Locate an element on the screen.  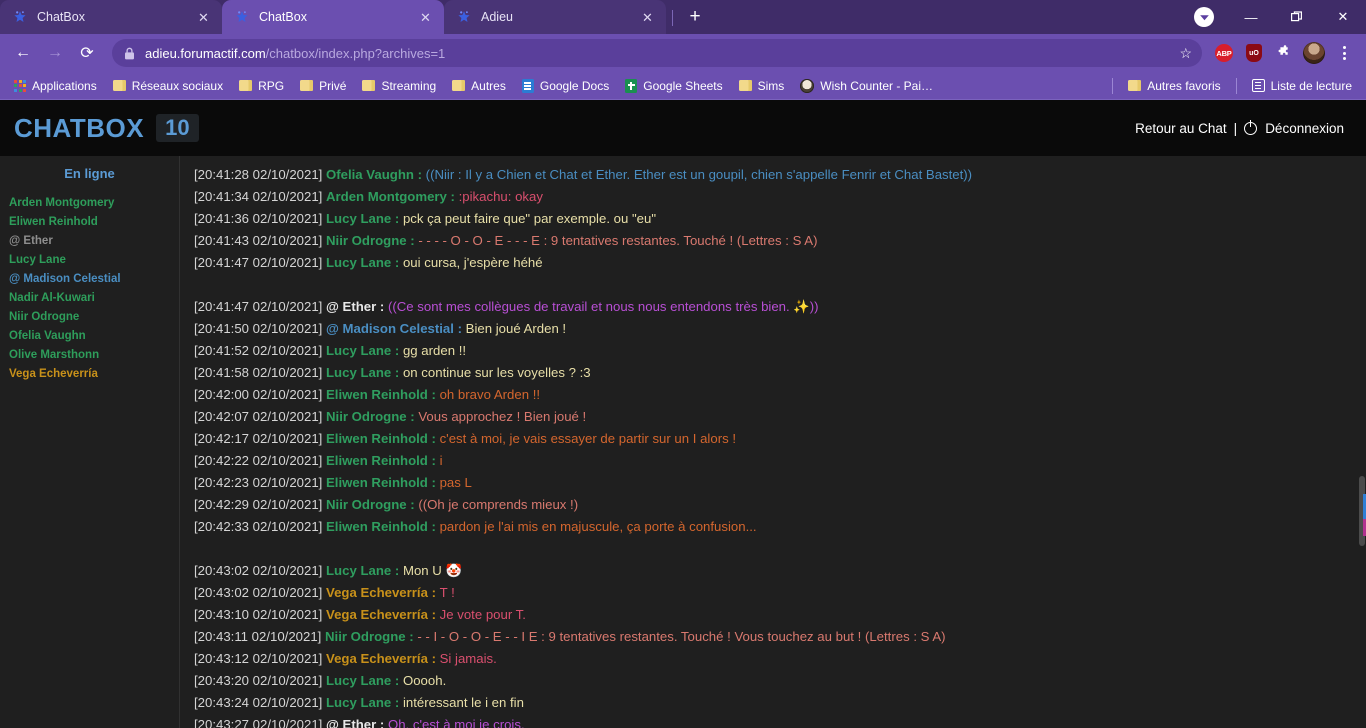
message-text: Vous approchez ! Bien joué ! is located at coordinates (502, 416).